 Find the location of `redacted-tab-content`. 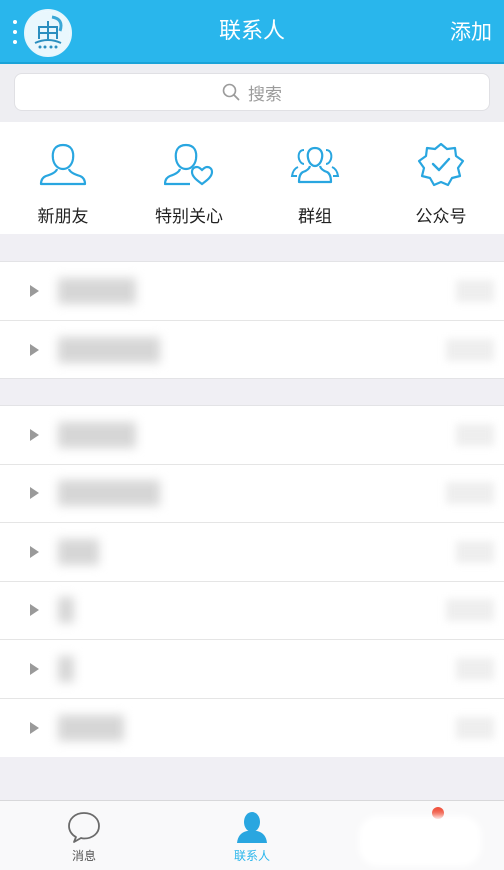

redacted-tab-content is located at coordinates (420, 841).